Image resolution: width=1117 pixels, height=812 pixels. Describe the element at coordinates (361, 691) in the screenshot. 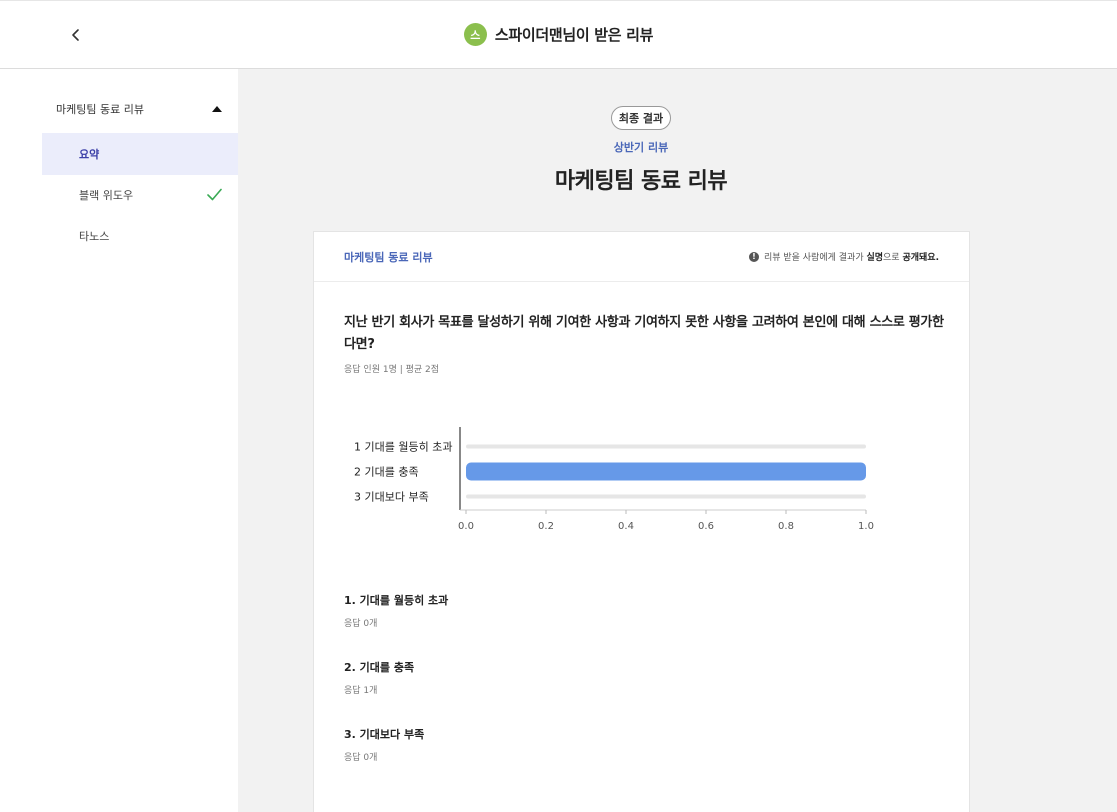

I see `answer-count: 응답 1개` at that location.